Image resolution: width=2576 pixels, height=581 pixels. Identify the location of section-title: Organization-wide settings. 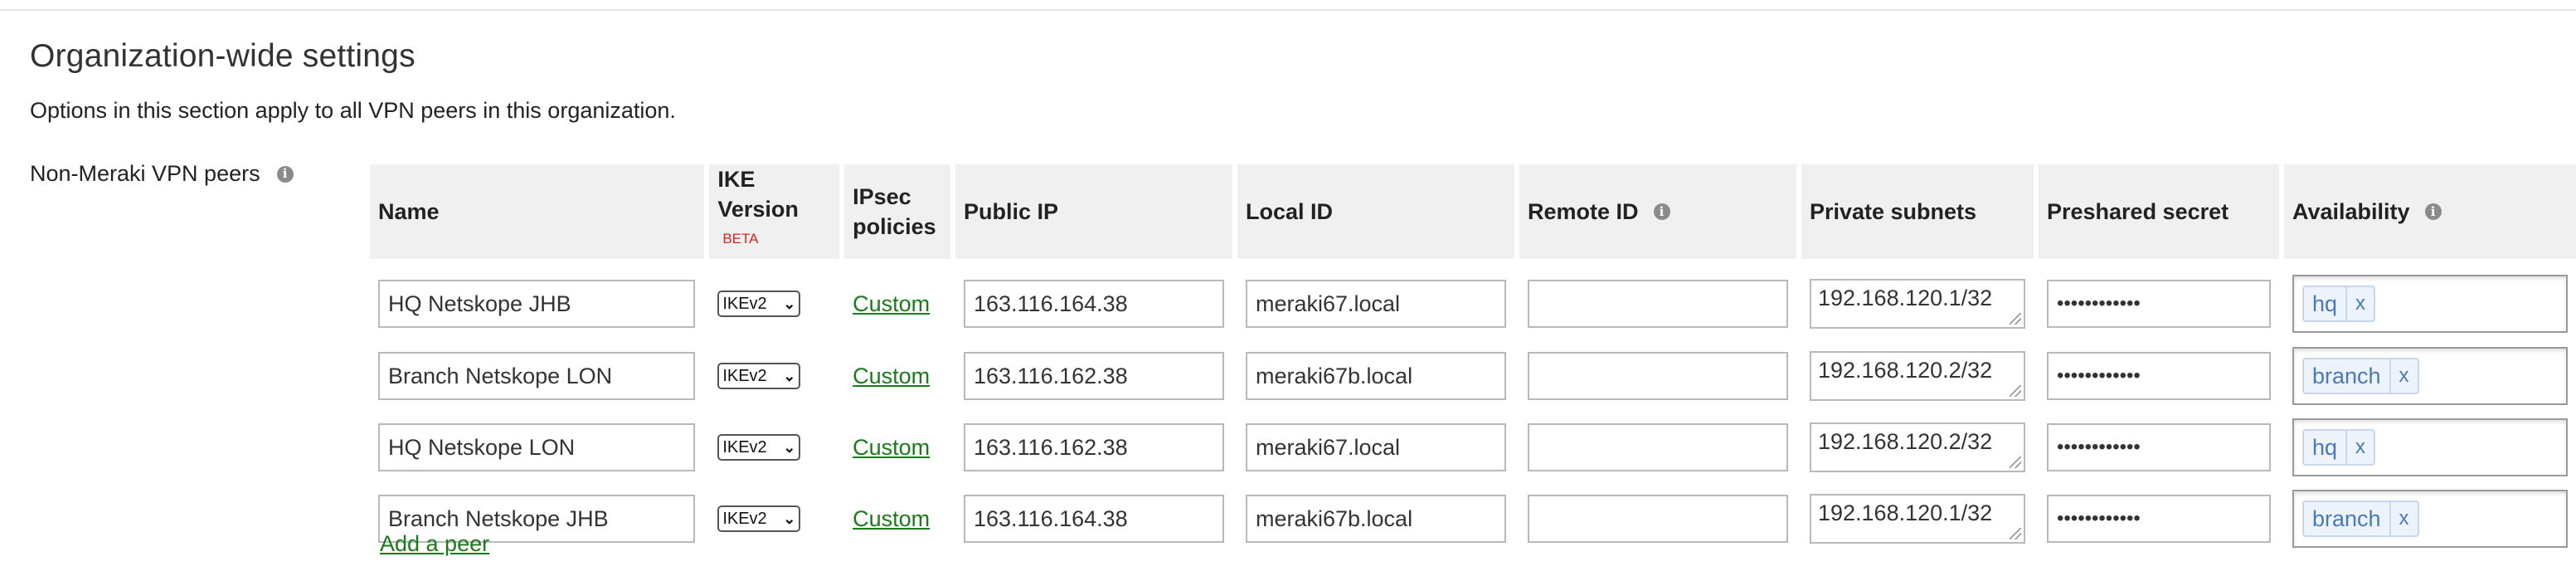
(223, 56).